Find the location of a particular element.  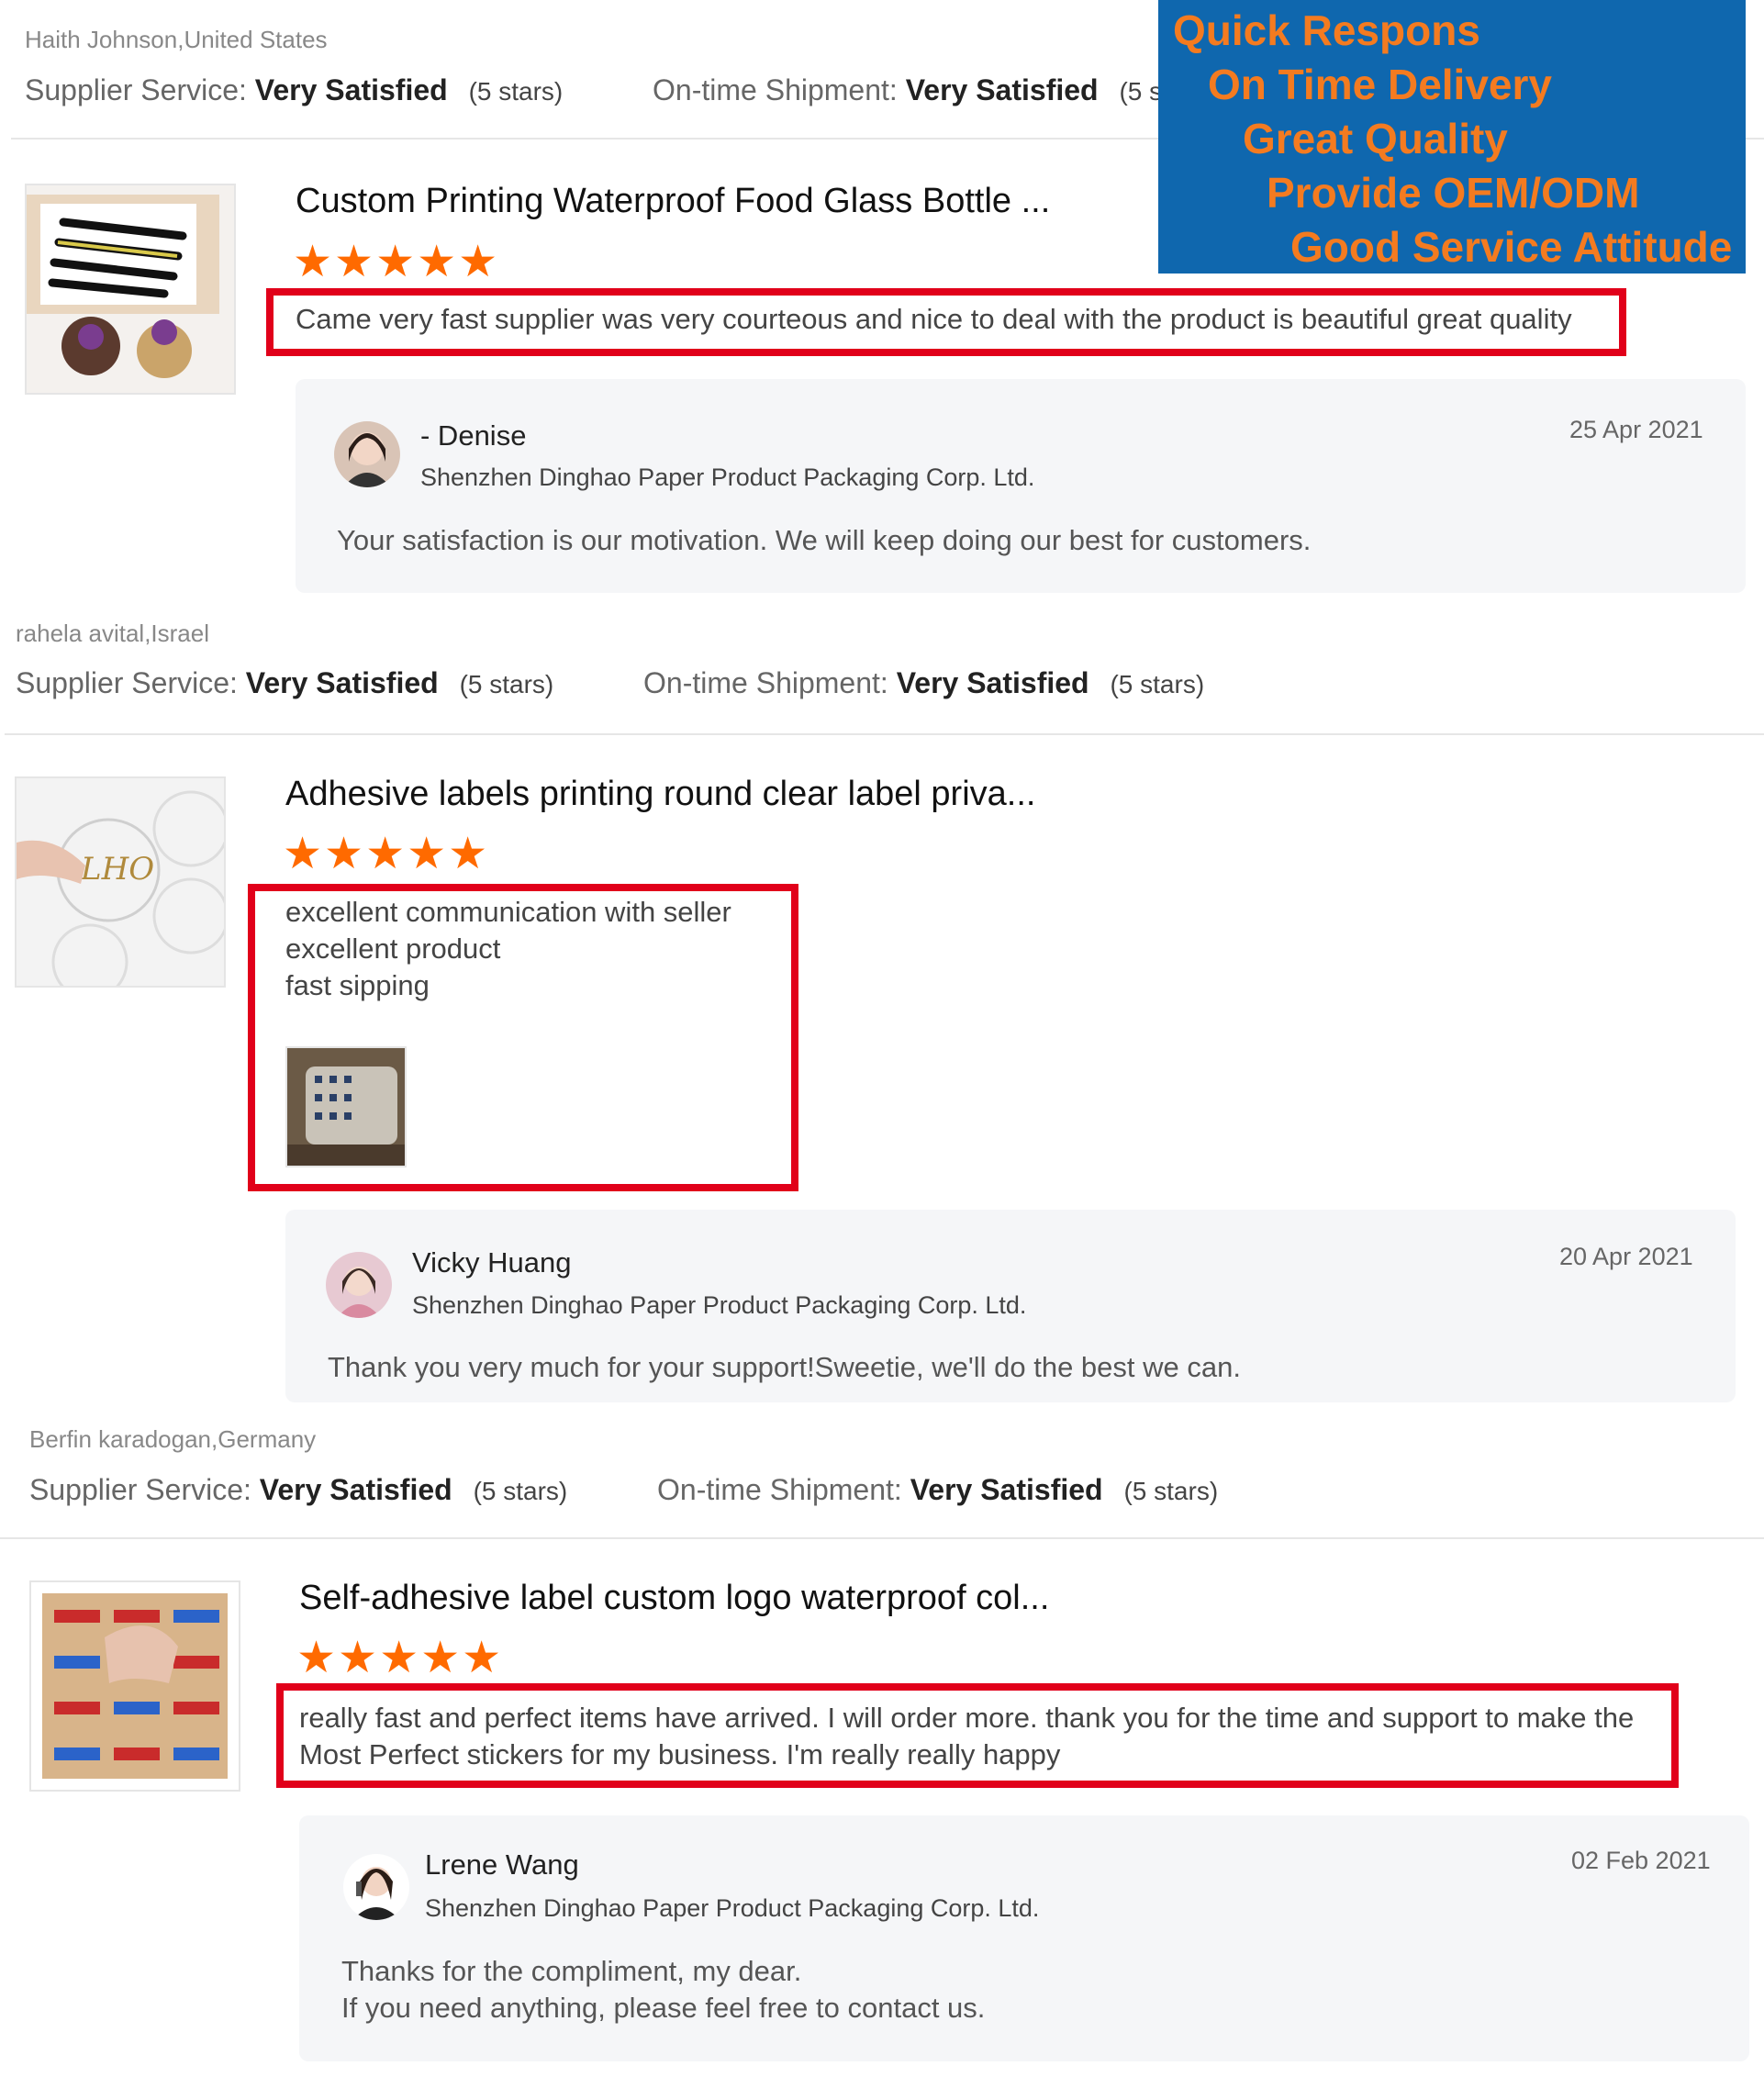

promo-line: Quick Respons is located at coordinates (1326, 30).